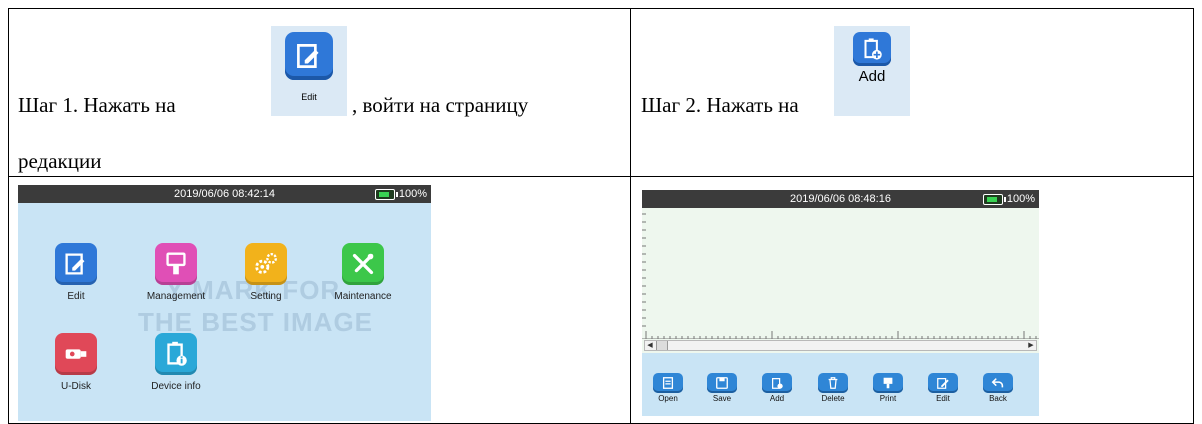  I want to click on app-management-label: Management, so click(176, 296).